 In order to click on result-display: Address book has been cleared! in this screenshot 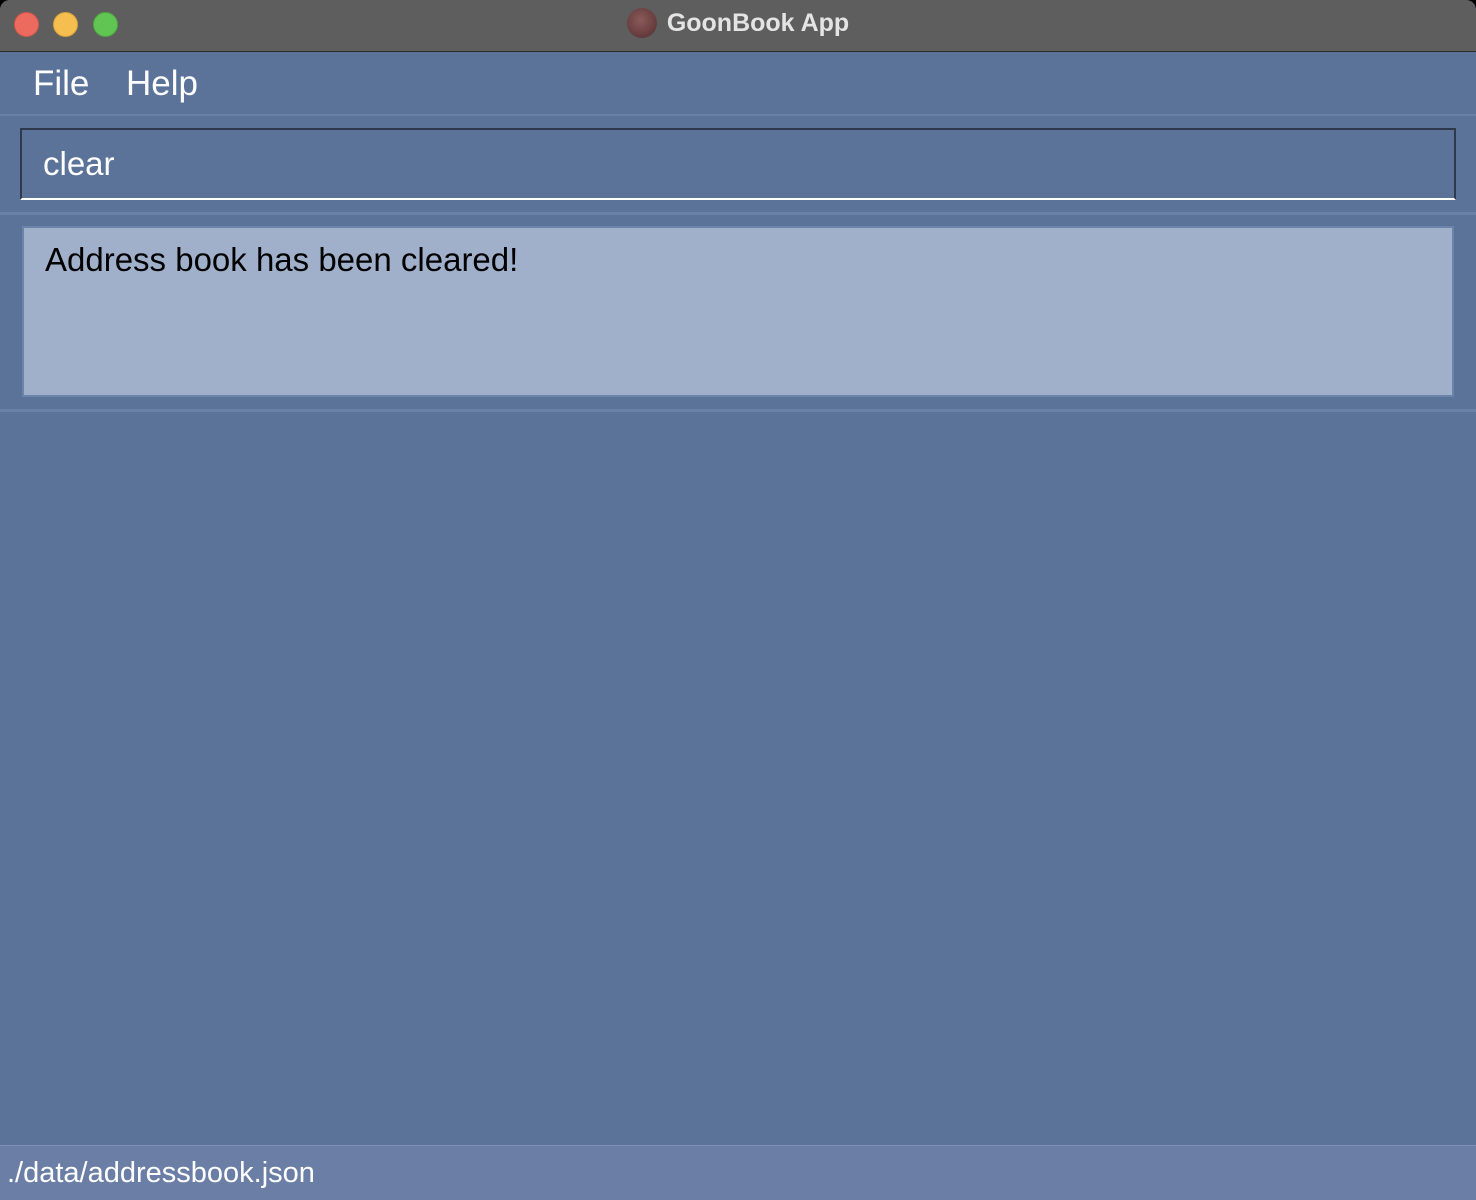, I will do `click(738, 311)`.